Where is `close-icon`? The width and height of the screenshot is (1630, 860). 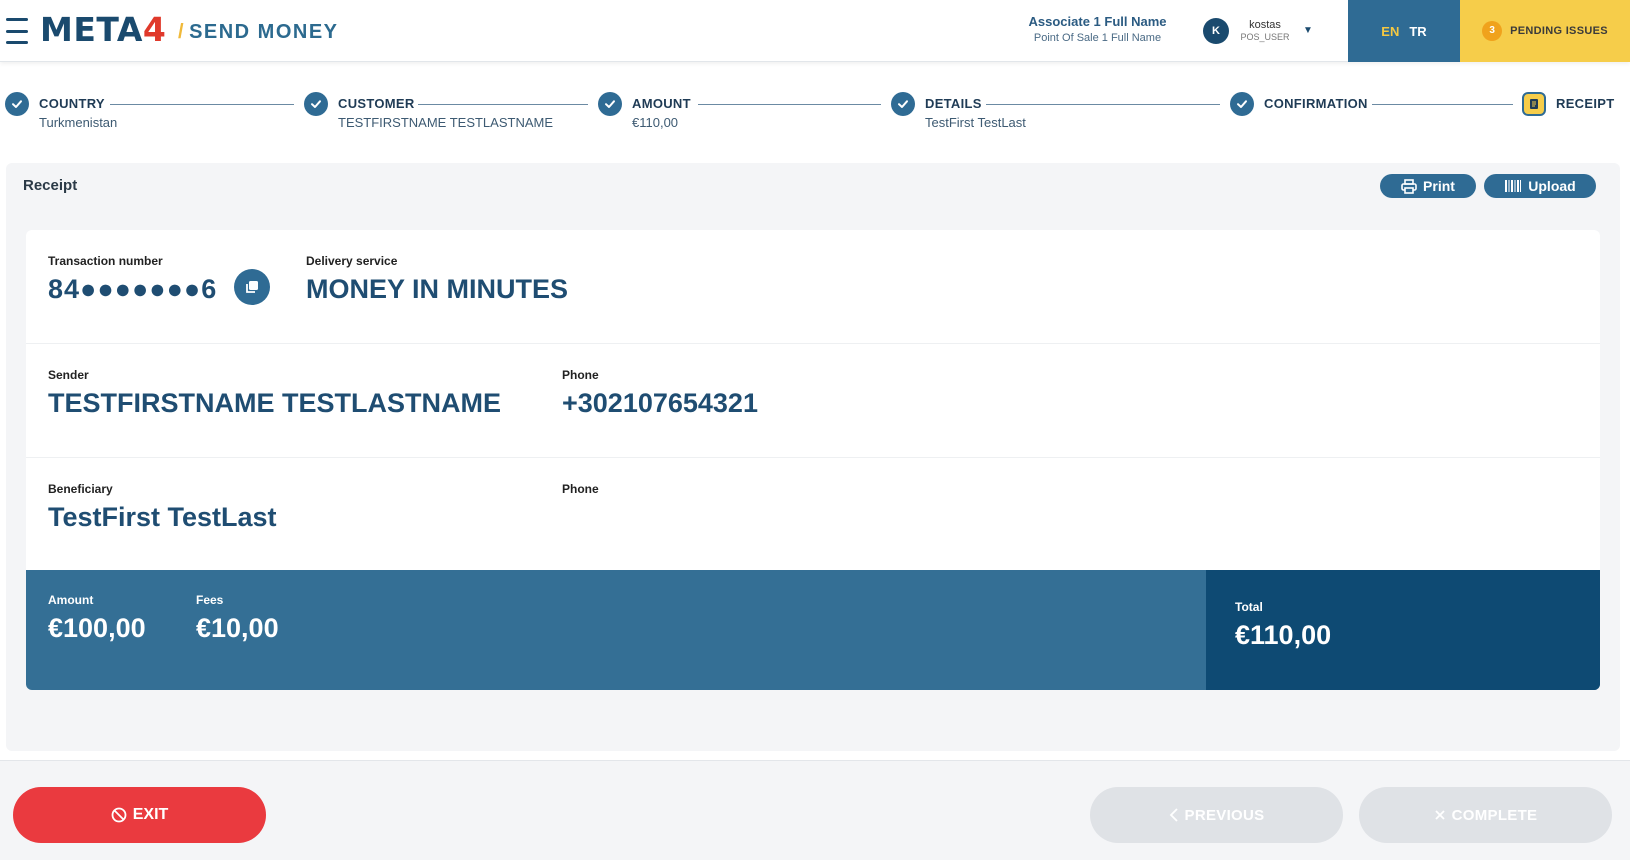 close-icon is located at coordinates (1439, 815).